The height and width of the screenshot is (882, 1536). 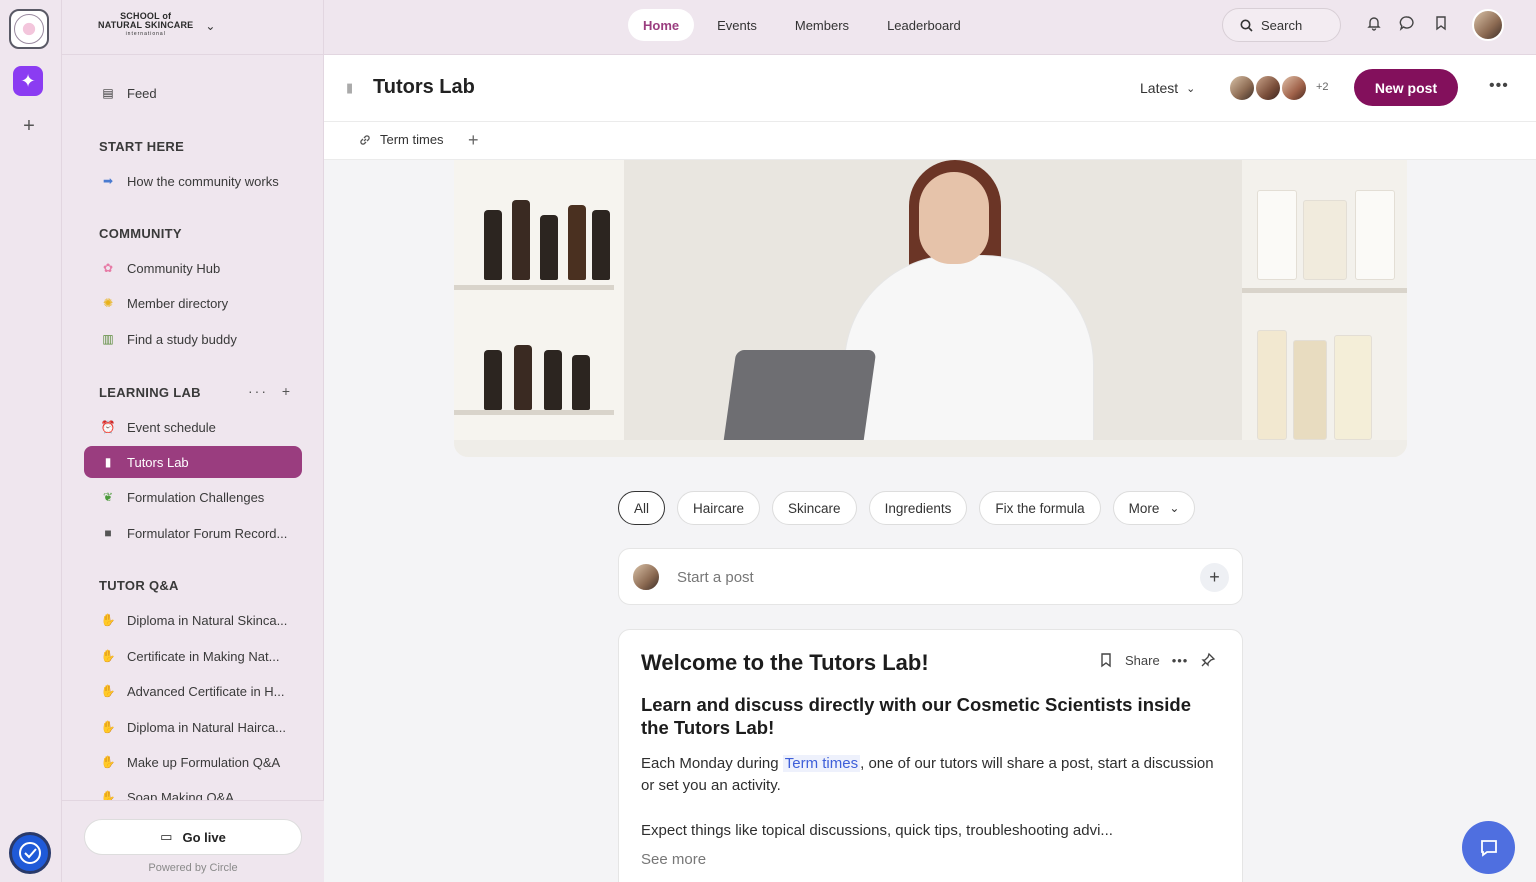 What do you see at coordinates (930, 88) in the screenshot?
I see `space-header: ▮ Tutors Lab Latest ⌄ +2 New post •••` at bounding box center [930, 88].